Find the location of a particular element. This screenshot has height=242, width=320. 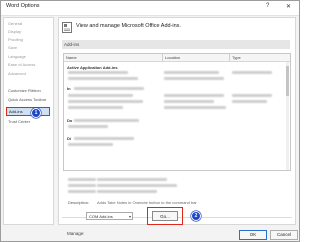

sidebar-item-ease-of-access: Ease of Access is located at coordinates (21, 64).